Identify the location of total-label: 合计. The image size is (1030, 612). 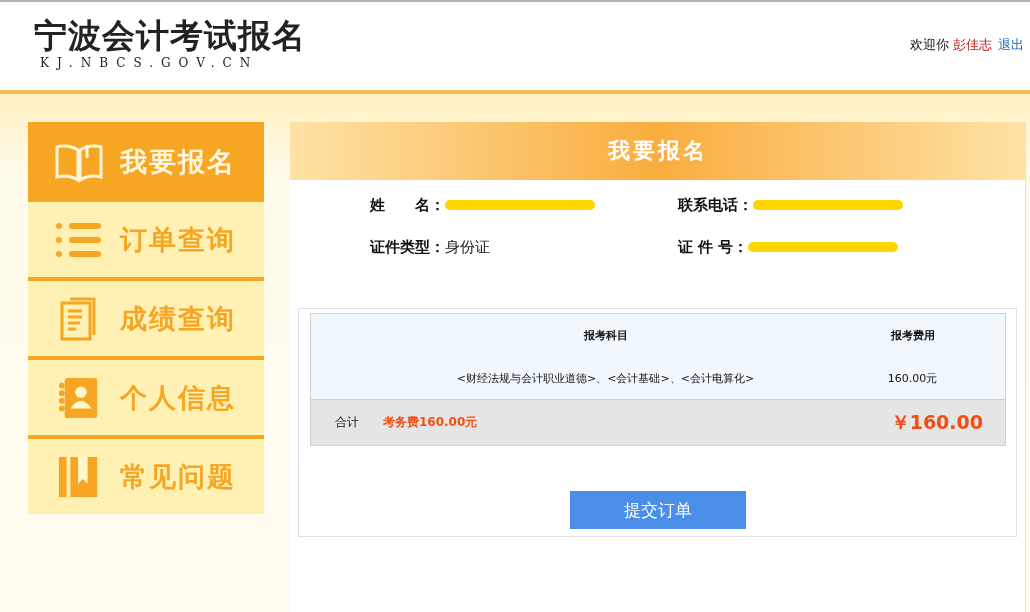
(347, 422).